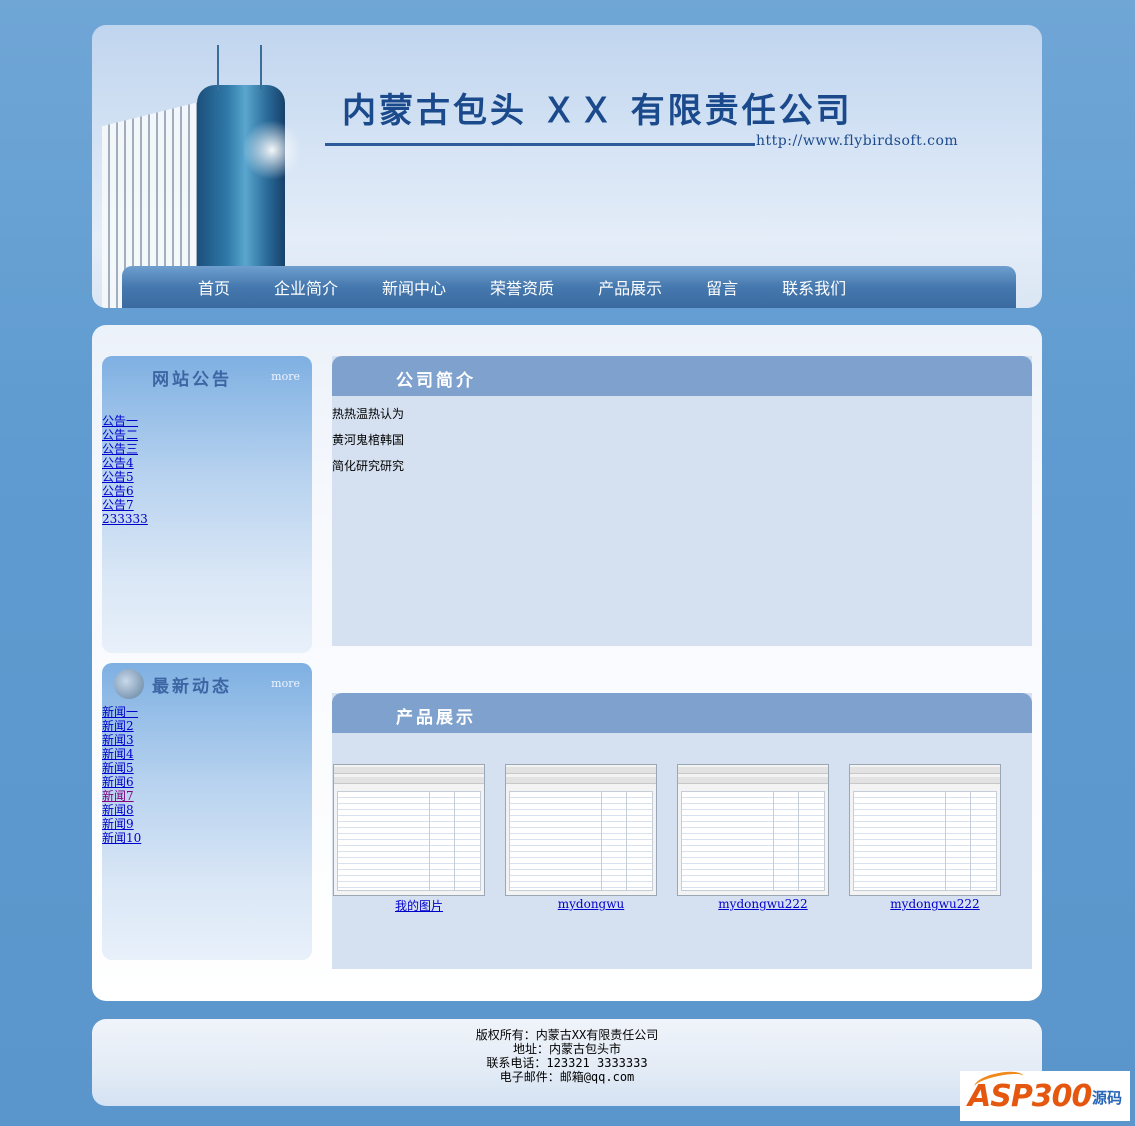 This screenshot has height=1126, width=1135. I want to click on nav-company-profile: 企业简介, so click(306, 287).